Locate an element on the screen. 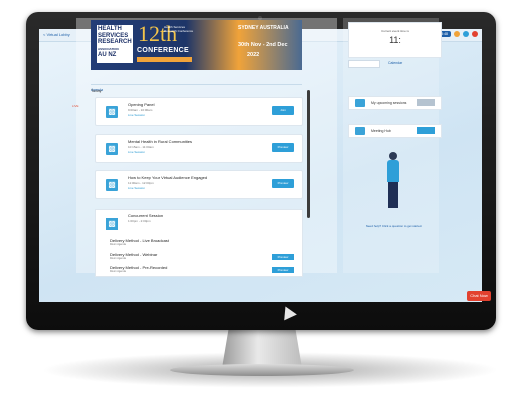  banner-subtitle: Health Services Research Conference is located at coordinates (179, 29).